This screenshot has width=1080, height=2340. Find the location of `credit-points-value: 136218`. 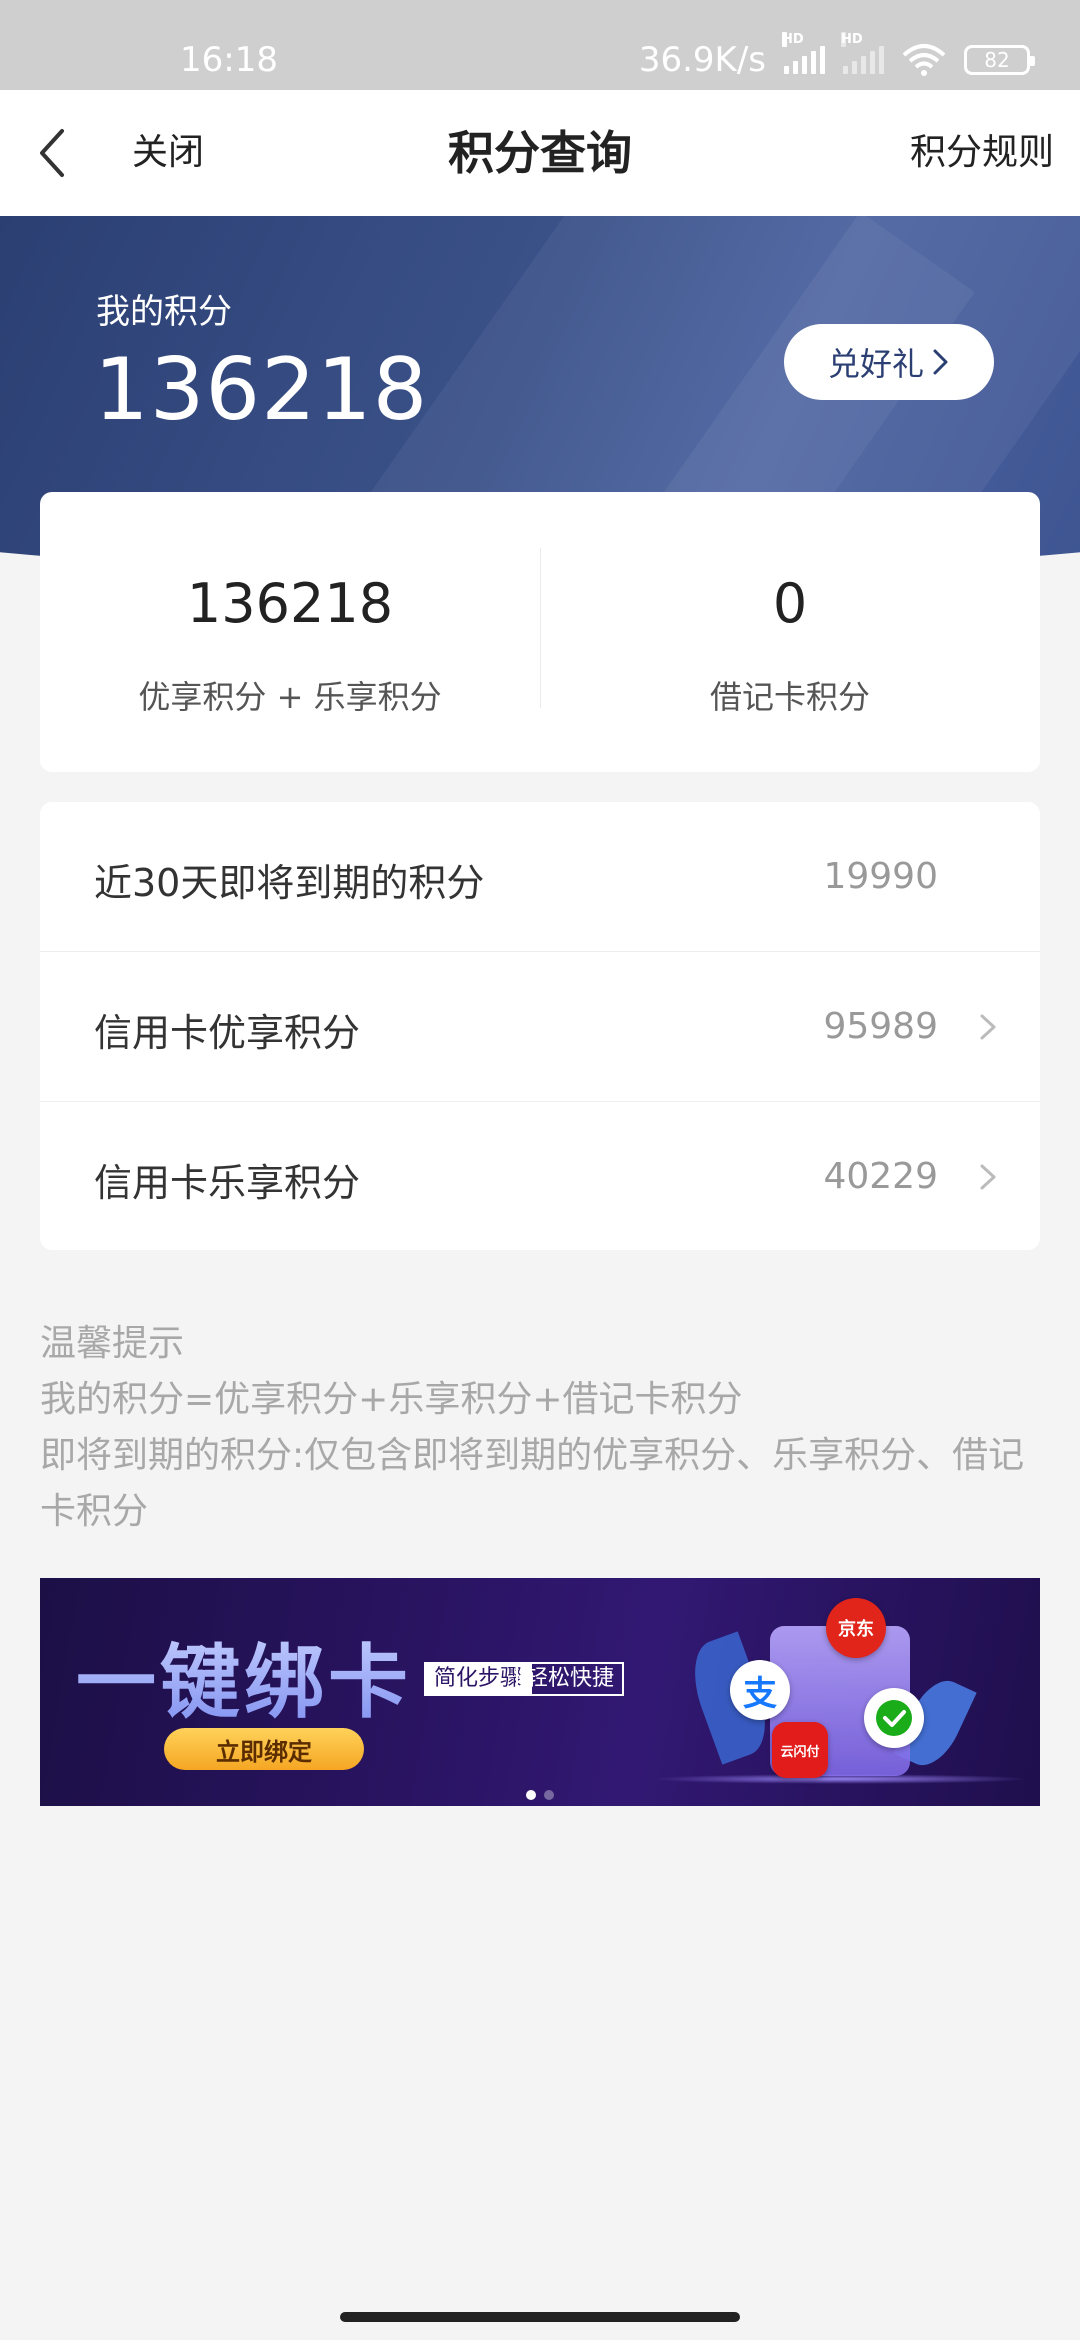

credit-points-value: 136218 is located at coordinates (290, 603).